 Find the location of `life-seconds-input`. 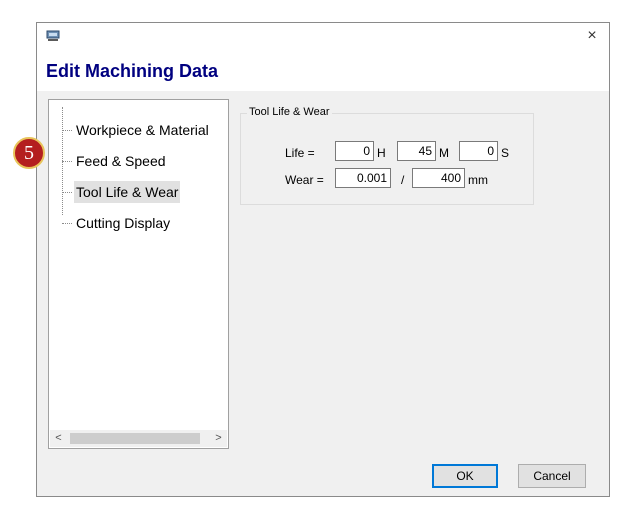

life-seconds-input is located at coordinates (478, 151).